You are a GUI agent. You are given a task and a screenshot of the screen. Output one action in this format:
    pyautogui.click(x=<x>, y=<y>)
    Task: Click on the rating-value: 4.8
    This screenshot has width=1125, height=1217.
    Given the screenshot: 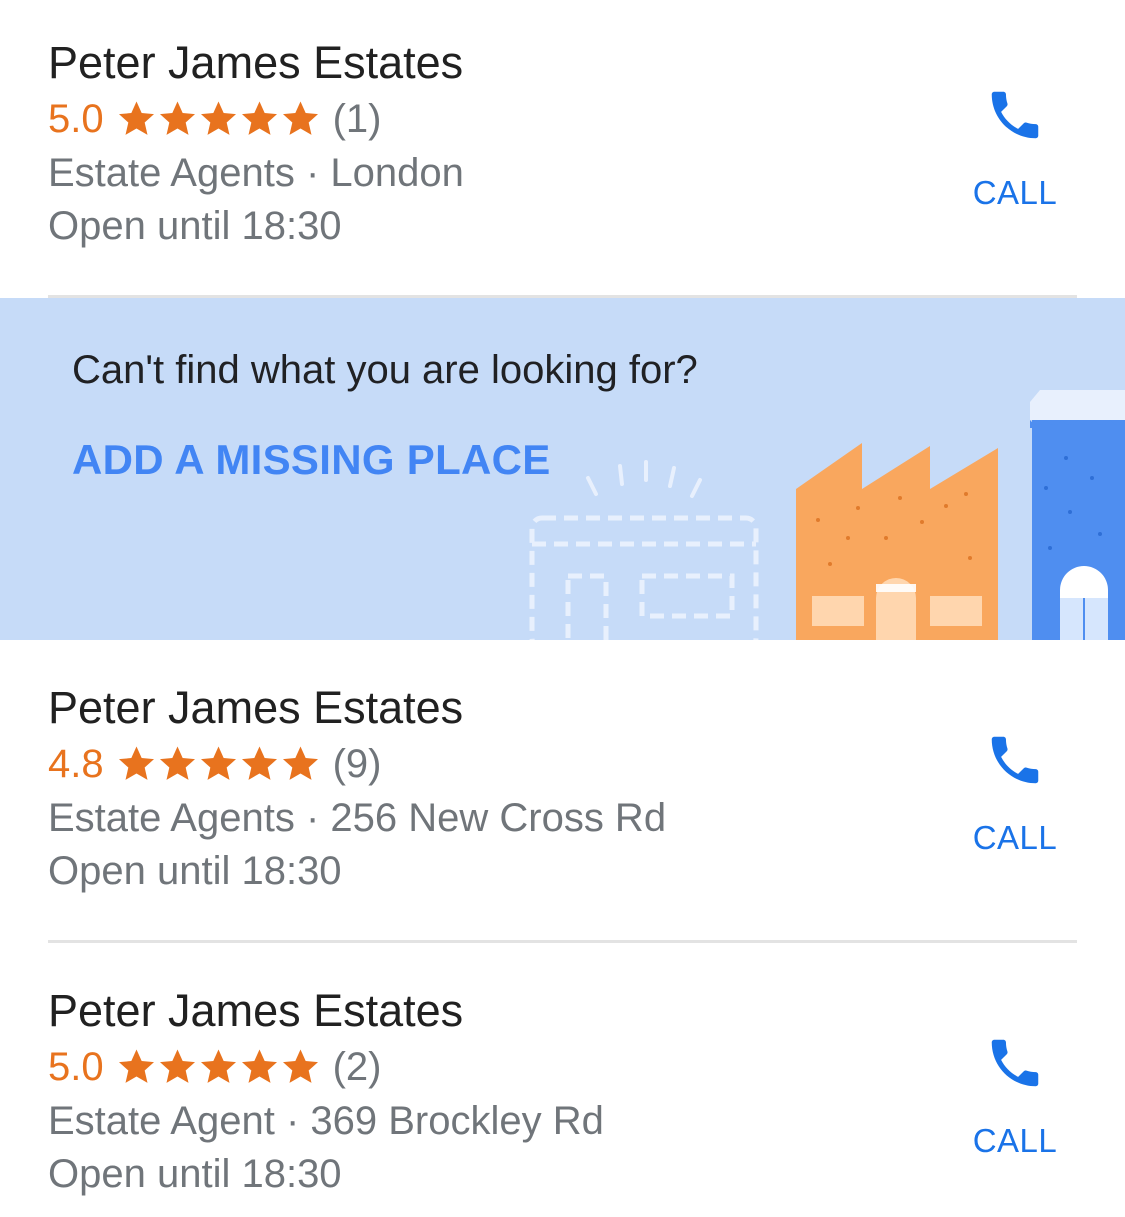 What is the action you would take?
    pyautogui.click(x=76, y=764)
    